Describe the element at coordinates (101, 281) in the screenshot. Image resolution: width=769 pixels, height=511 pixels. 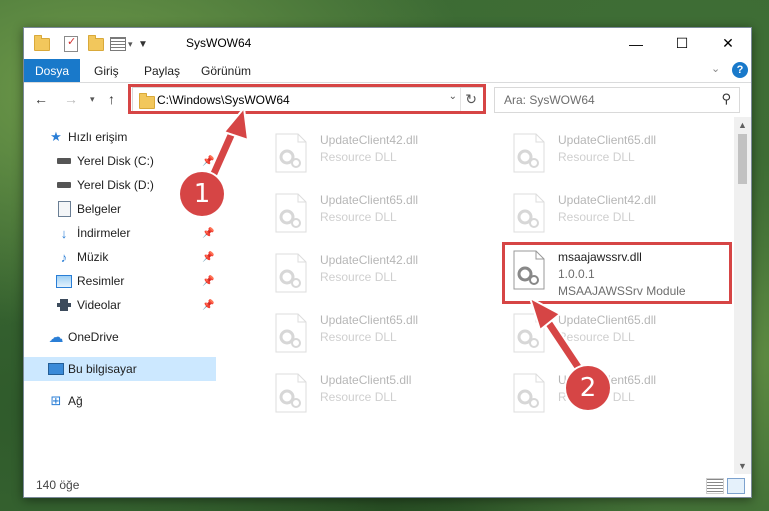
I see `sidebar-item-label: Resimler` at that location.